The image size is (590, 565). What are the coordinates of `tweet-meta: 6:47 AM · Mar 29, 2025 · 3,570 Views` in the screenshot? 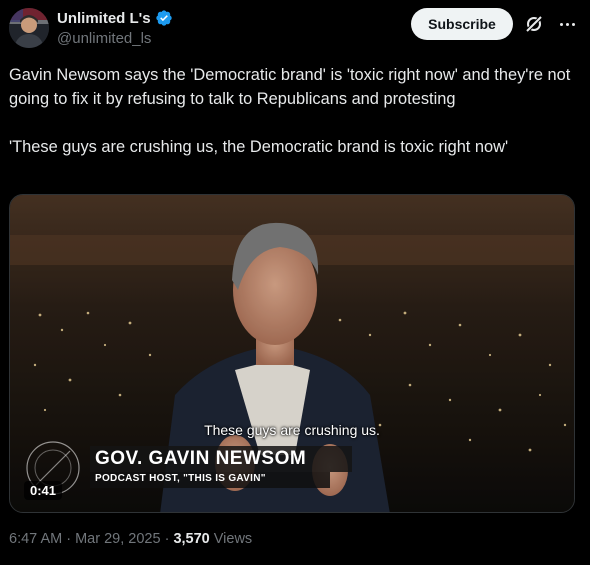 It's located at (130, 539).